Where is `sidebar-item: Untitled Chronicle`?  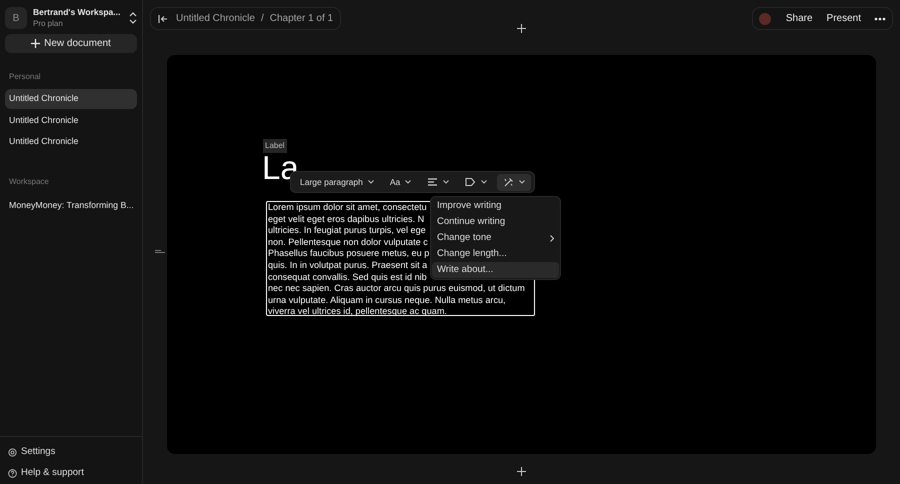 sidebar-item: Untitled Chronicle is located at coordinates (71, 99).